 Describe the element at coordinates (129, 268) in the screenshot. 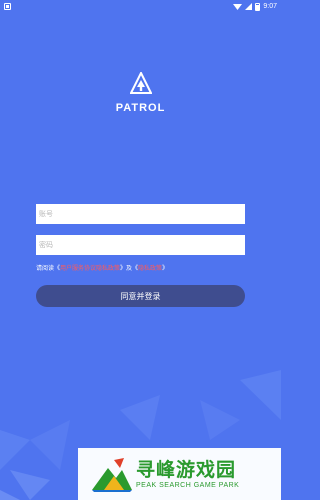

I see `agreement-middle: 》及《` at that location.